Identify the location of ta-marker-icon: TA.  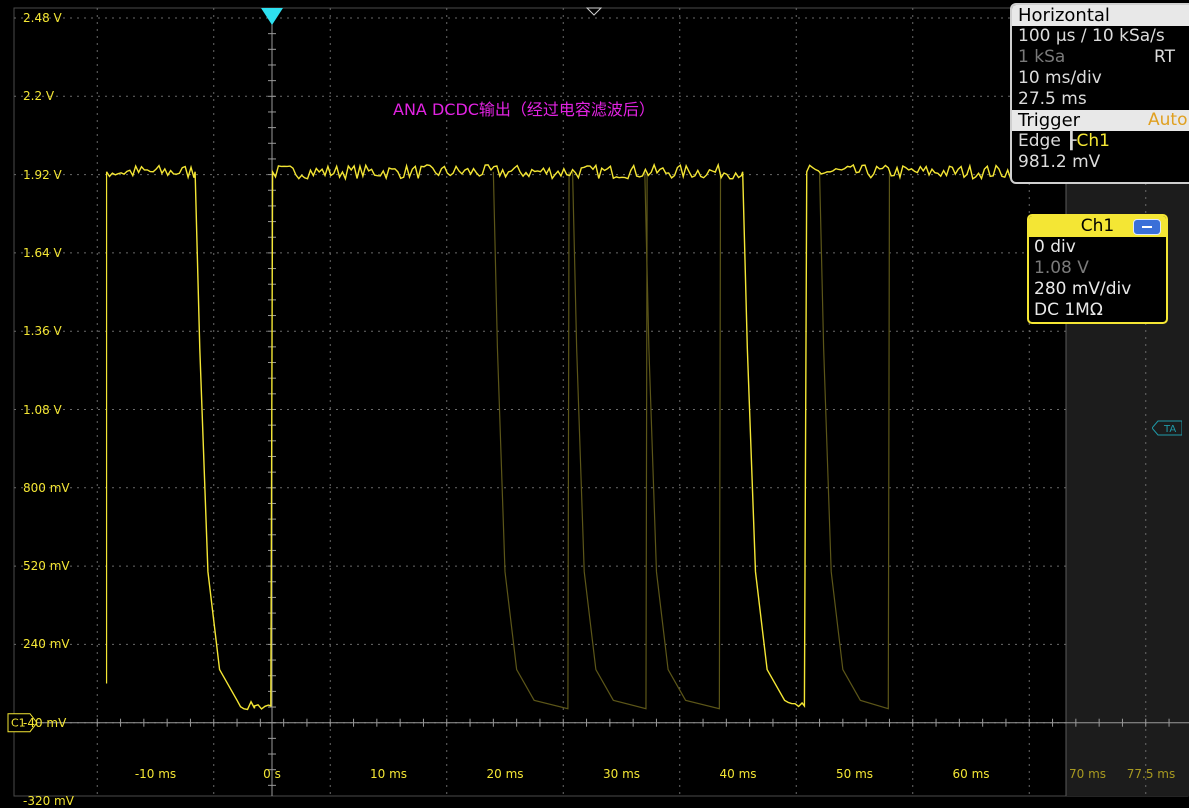
(1167, 428).